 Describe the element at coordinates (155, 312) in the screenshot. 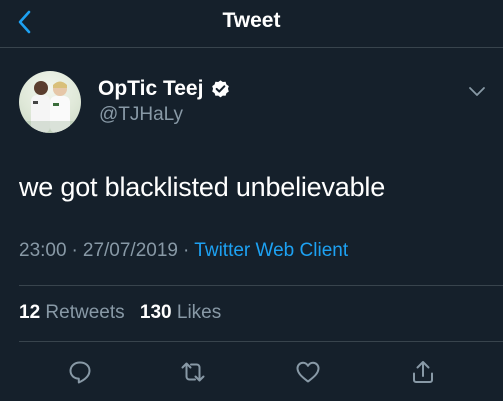

I see `likes-count: 130` at that location.